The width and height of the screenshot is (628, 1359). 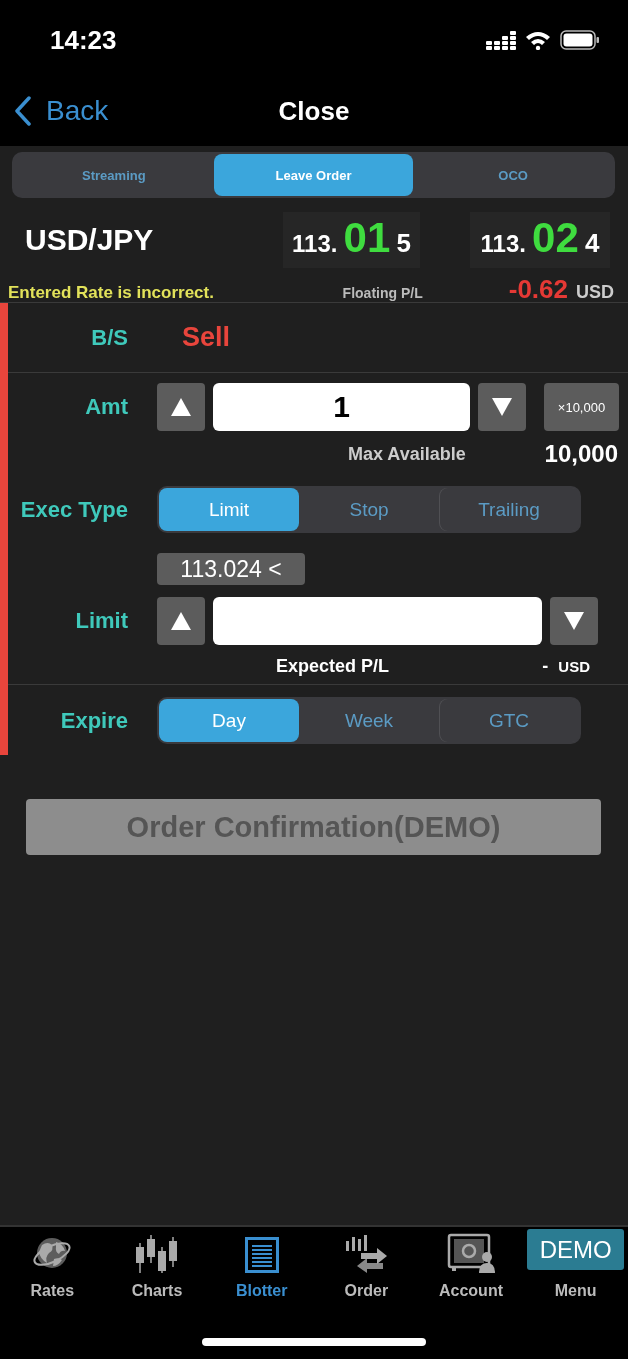 What do you see at coordinates (581, 454) in the screenshot?
I see `max-available-value: 10,000` at bounding box center [581, 454].